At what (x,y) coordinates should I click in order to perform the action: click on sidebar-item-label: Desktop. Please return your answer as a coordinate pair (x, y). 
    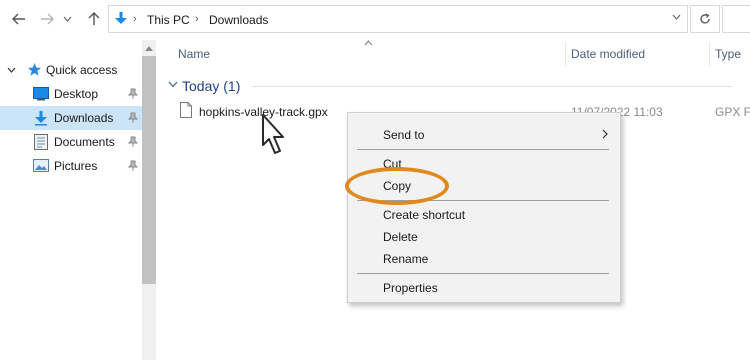
    Looking at the image, I should click on (76, 94).